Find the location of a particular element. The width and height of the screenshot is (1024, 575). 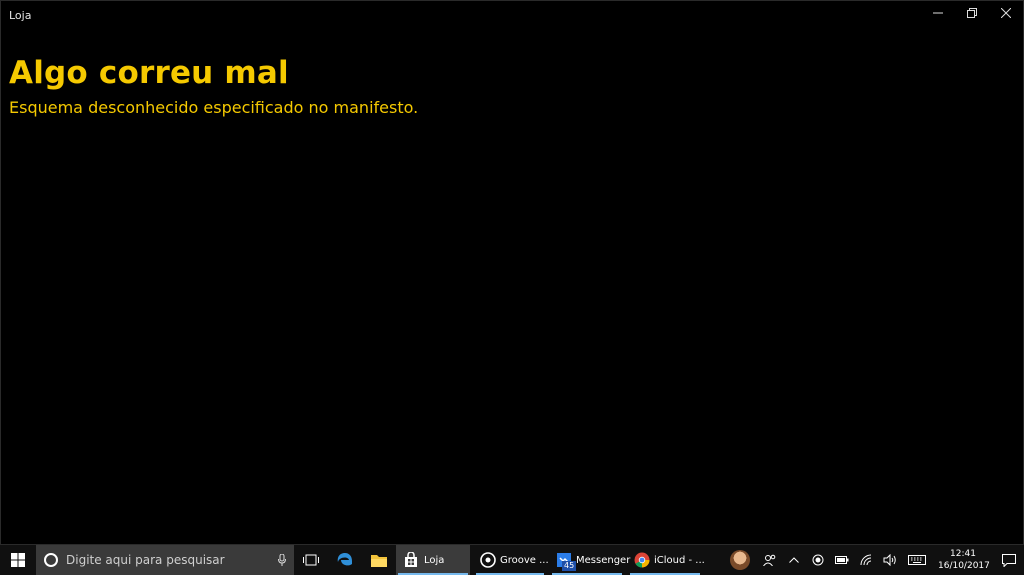

notification-icon is located at coordinates (1009, 560).